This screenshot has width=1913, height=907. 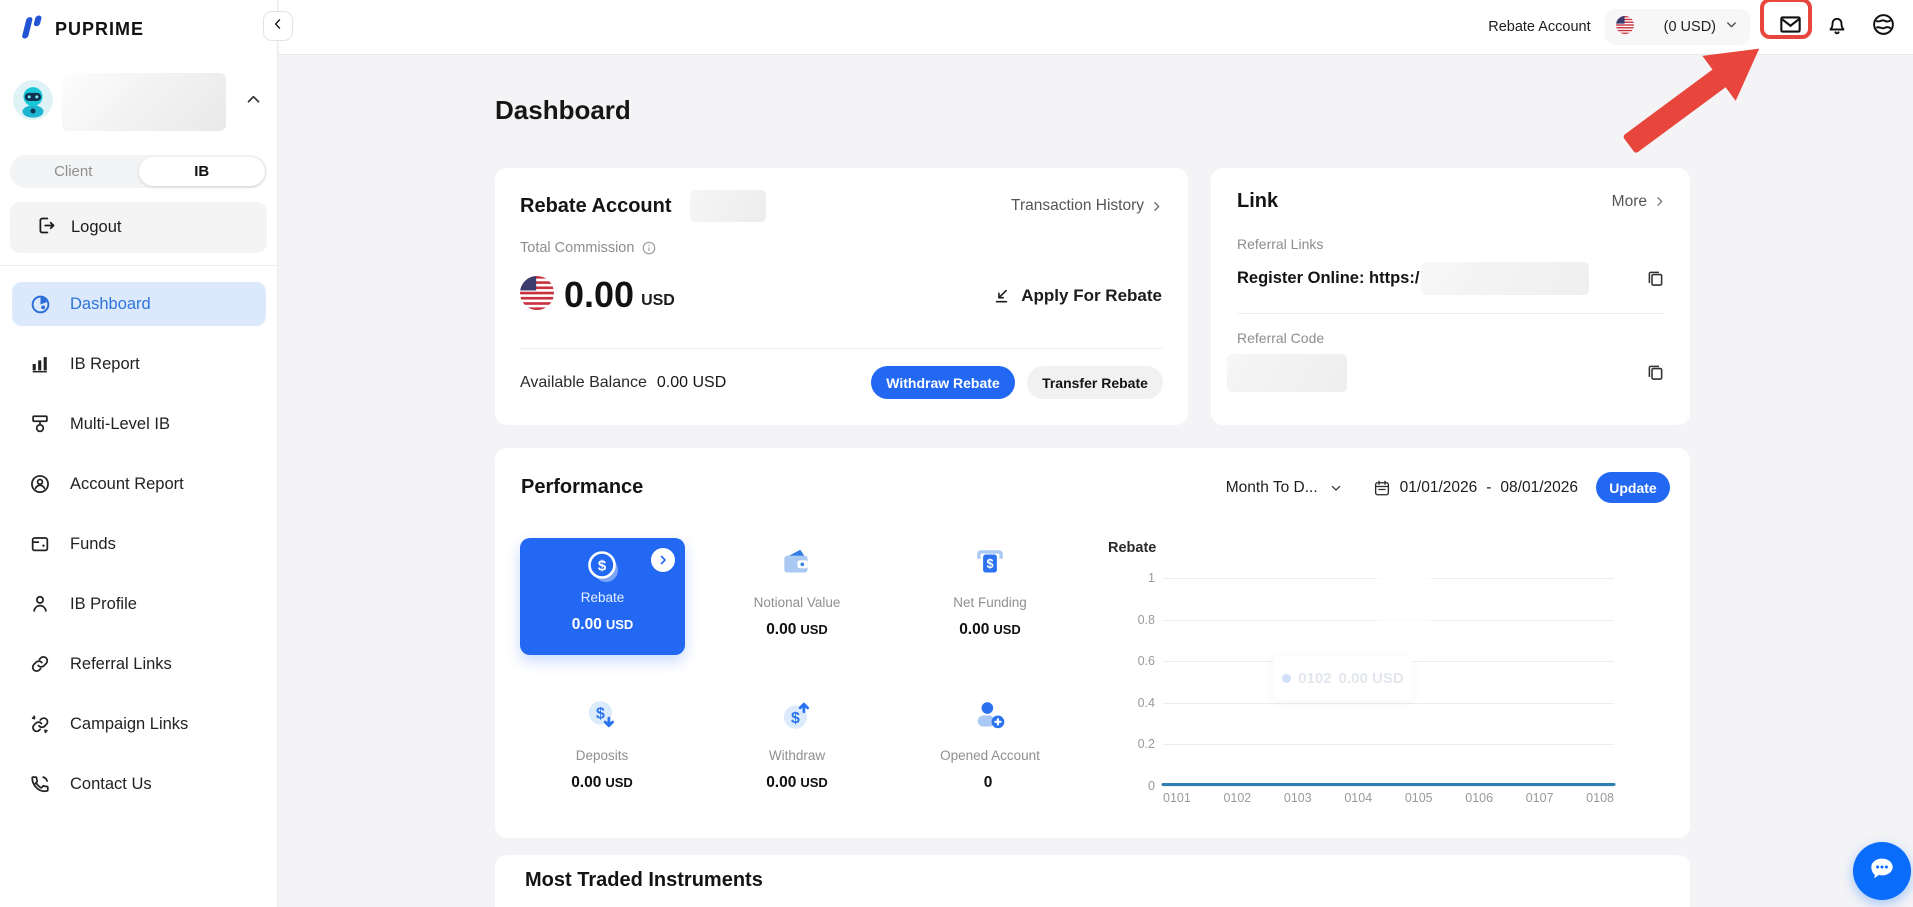 I want to click on chevron-left-icon, so click(x=278, y=26).